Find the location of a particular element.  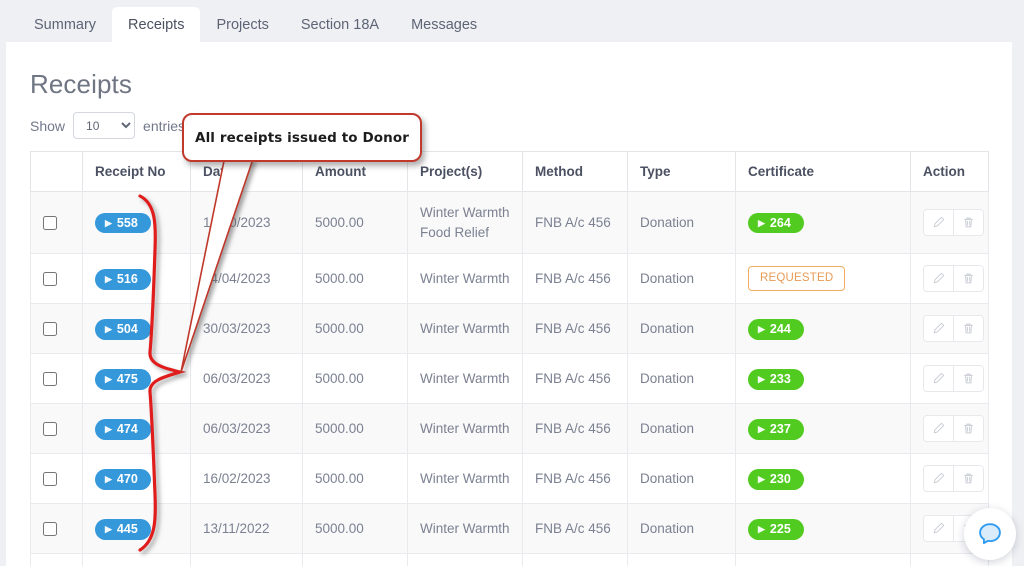

page-length-select: 102550100 is located at coordinates (104, 125).